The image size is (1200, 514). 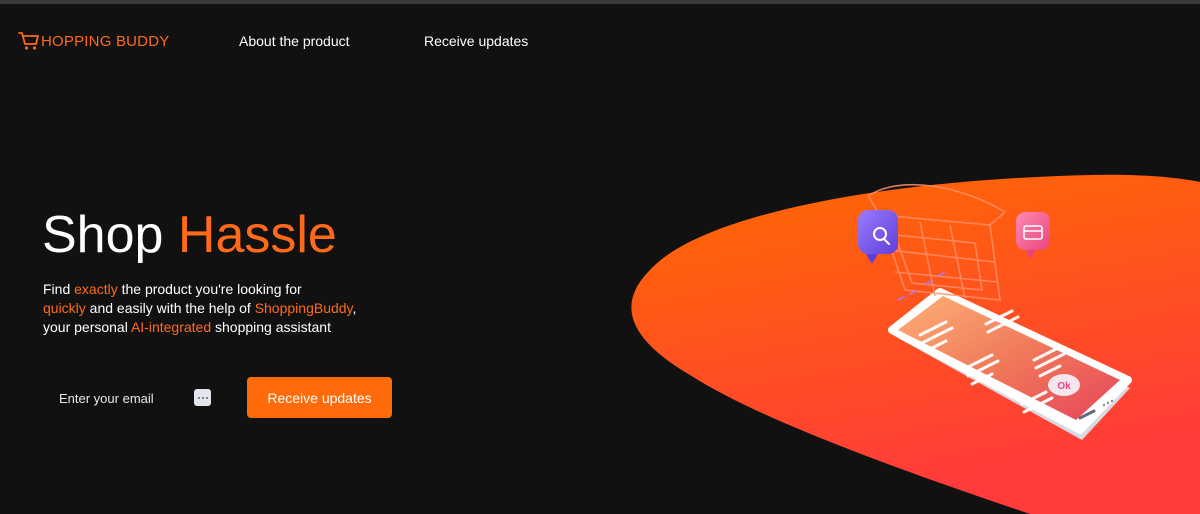 What do you see at coordinates (103, 235) in the screenshot?
I see `hero-title-shop: Shop` at bounding box center [103, 235].